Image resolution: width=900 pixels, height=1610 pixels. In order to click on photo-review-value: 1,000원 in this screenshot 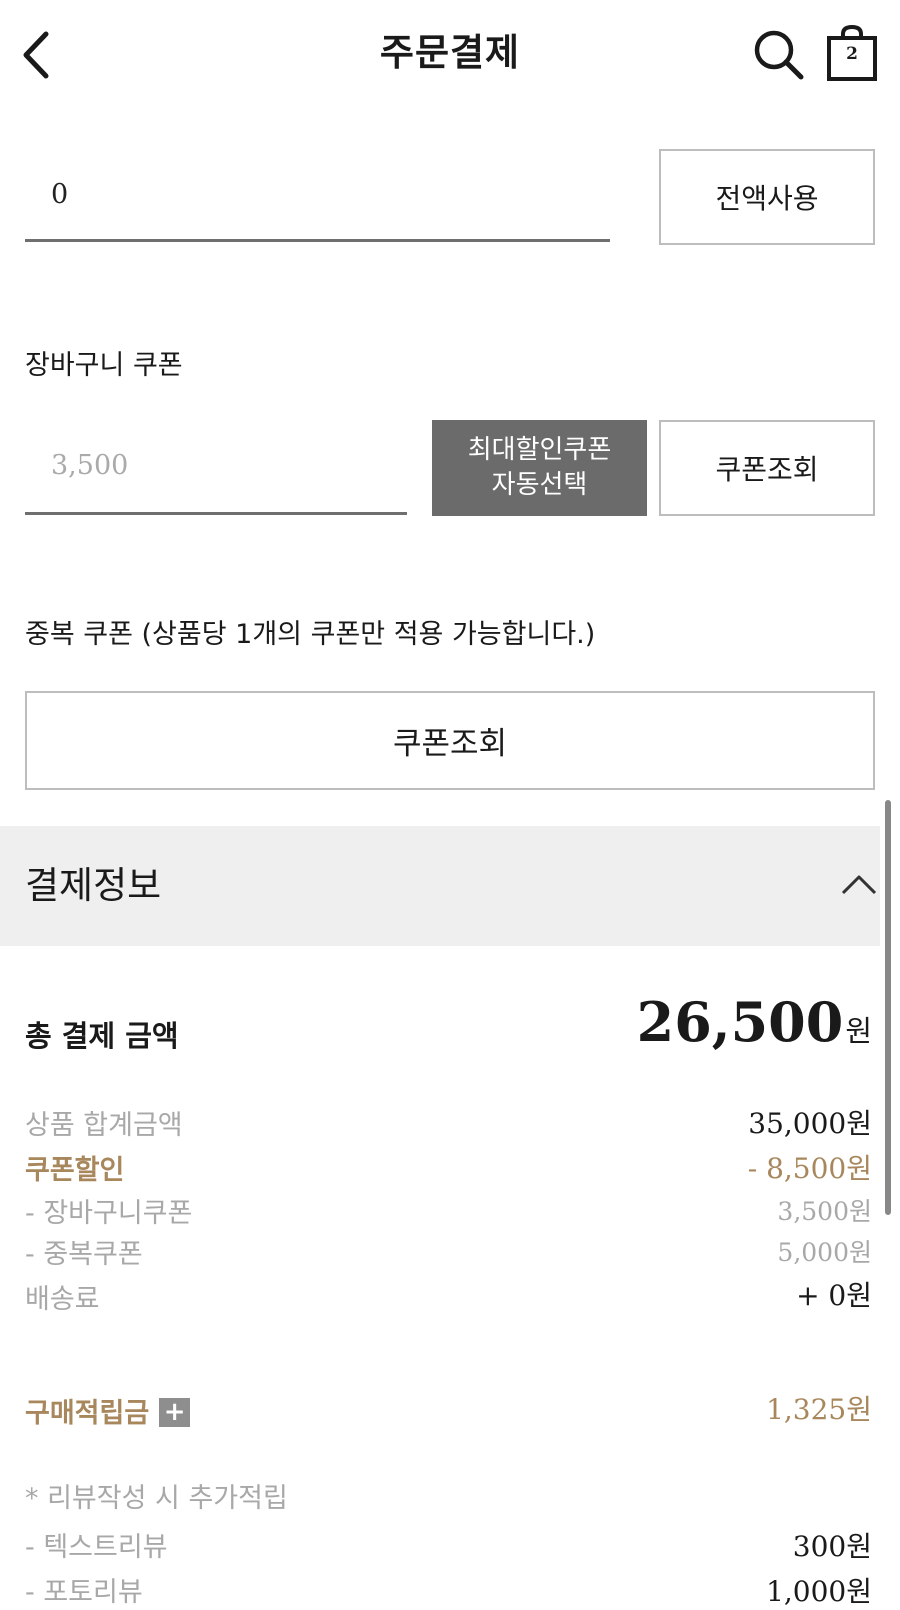, I will do `click(819, 1591)`.